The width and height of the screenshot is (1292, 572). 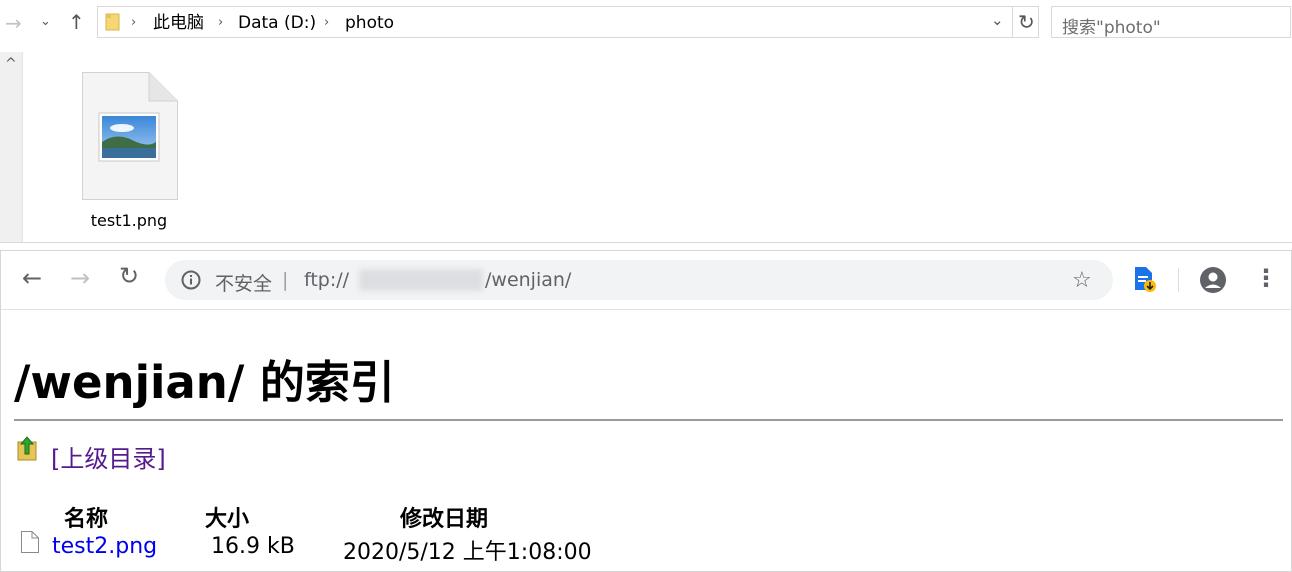 I want to click on file-name-label: test1.png, so click(x=129, y=220).